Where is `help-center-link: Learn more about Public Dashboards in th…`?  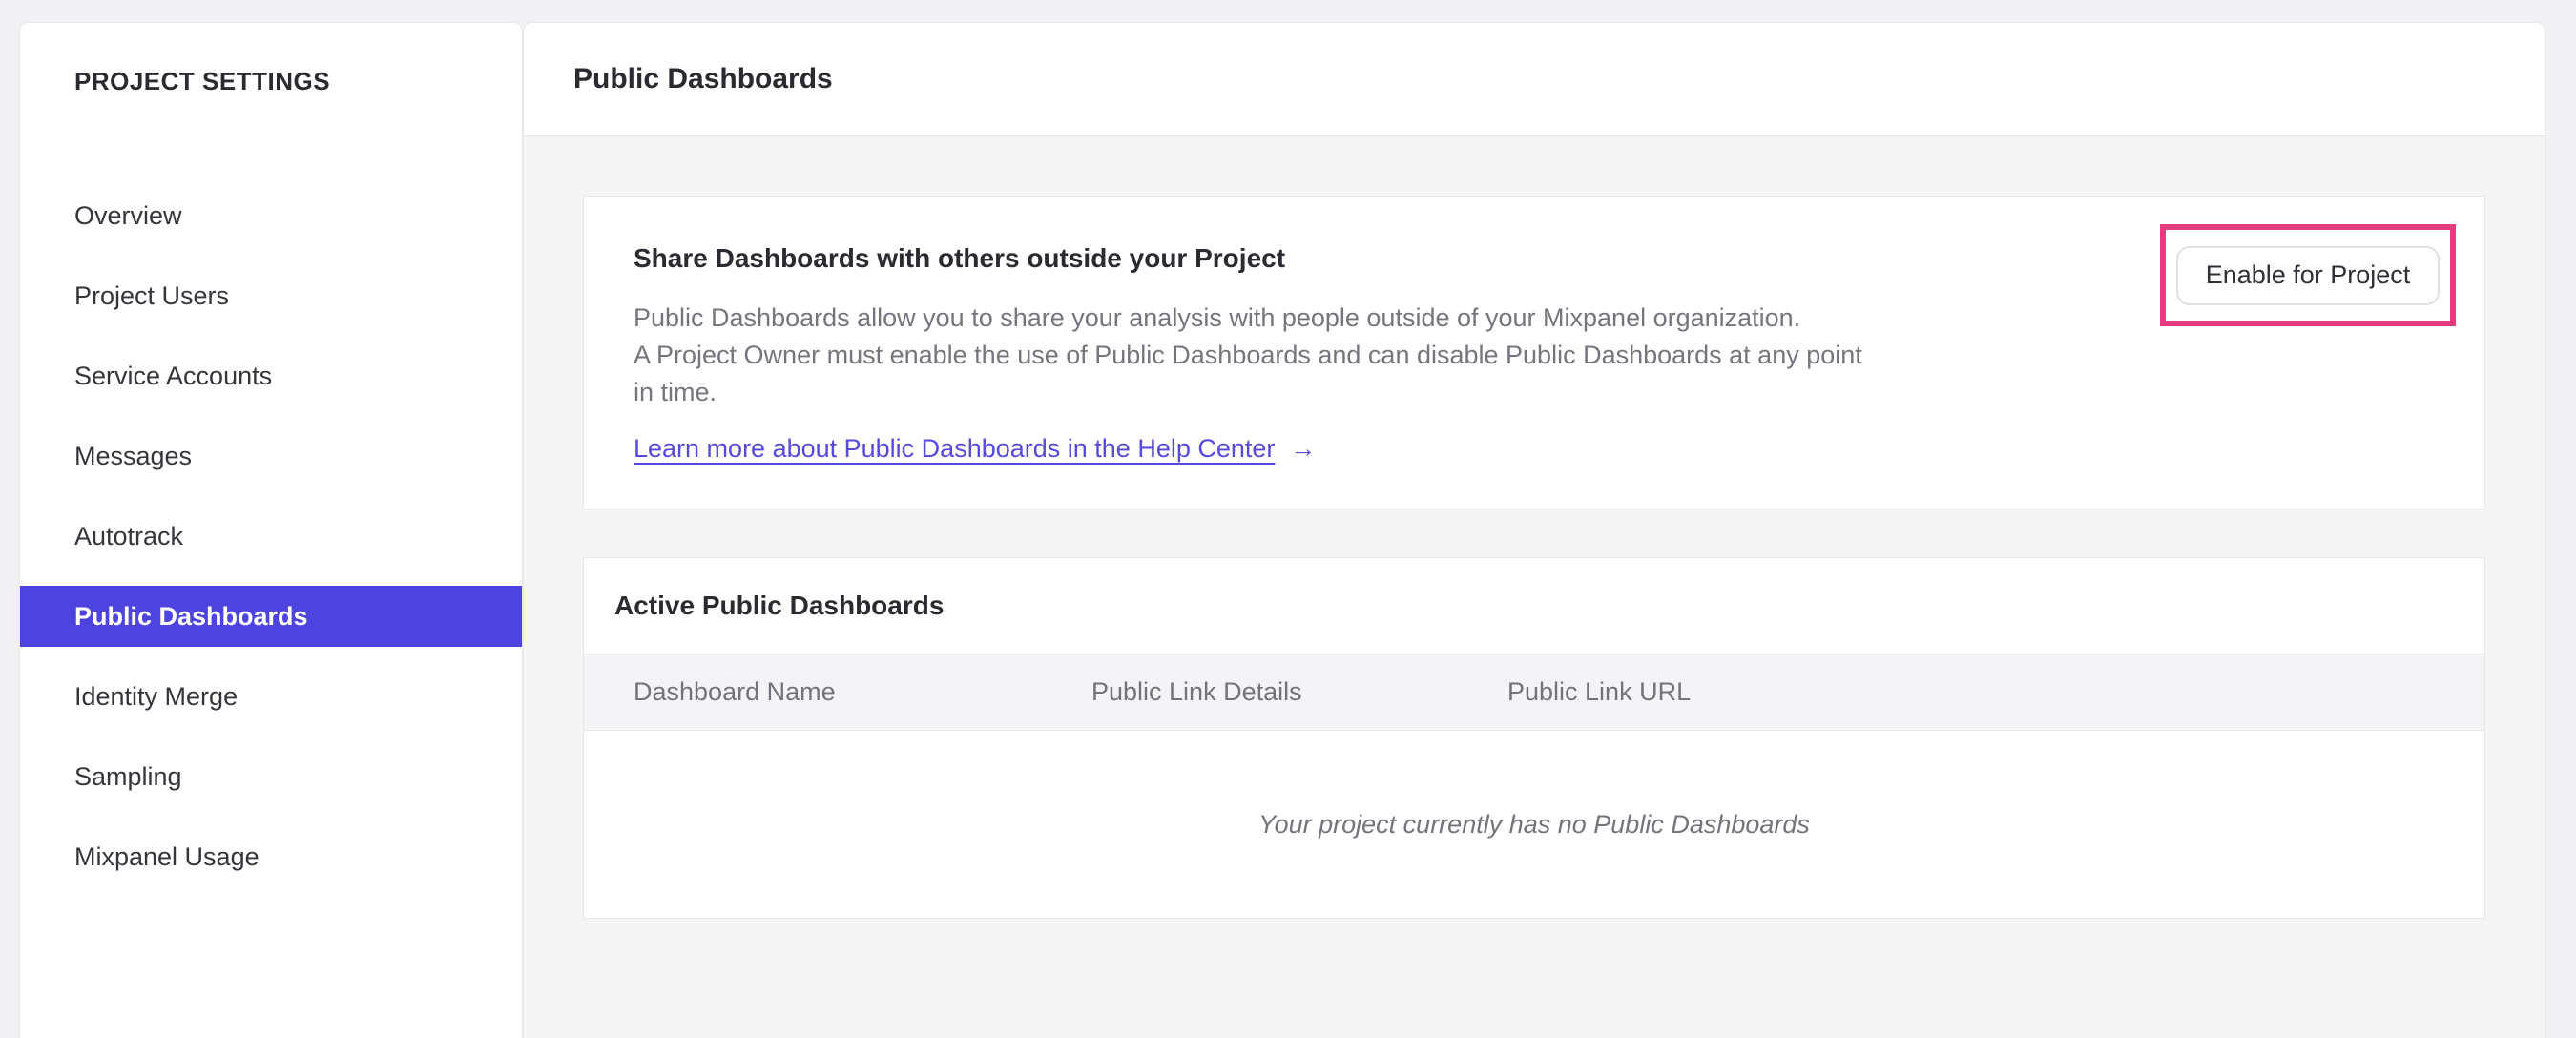 help-center-link: Learn more about Public Dashboards in th… is located at coordinates (954, 449).